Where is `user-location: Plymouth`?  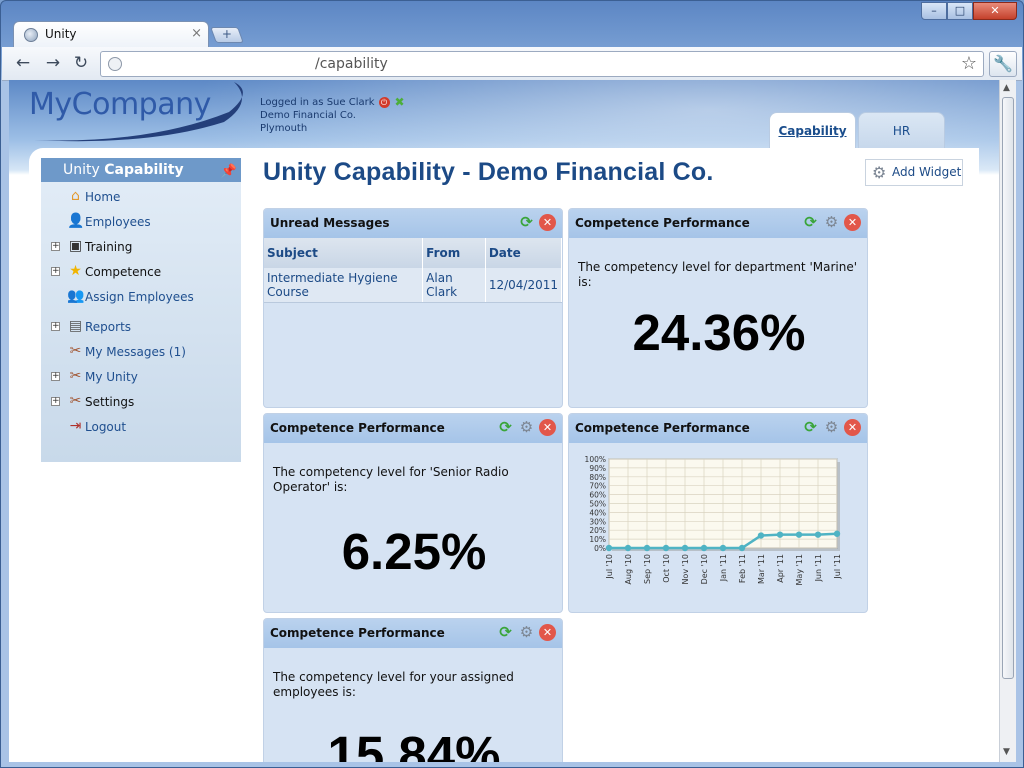
user-location: Plymouth is located at coordinates (284, 128).